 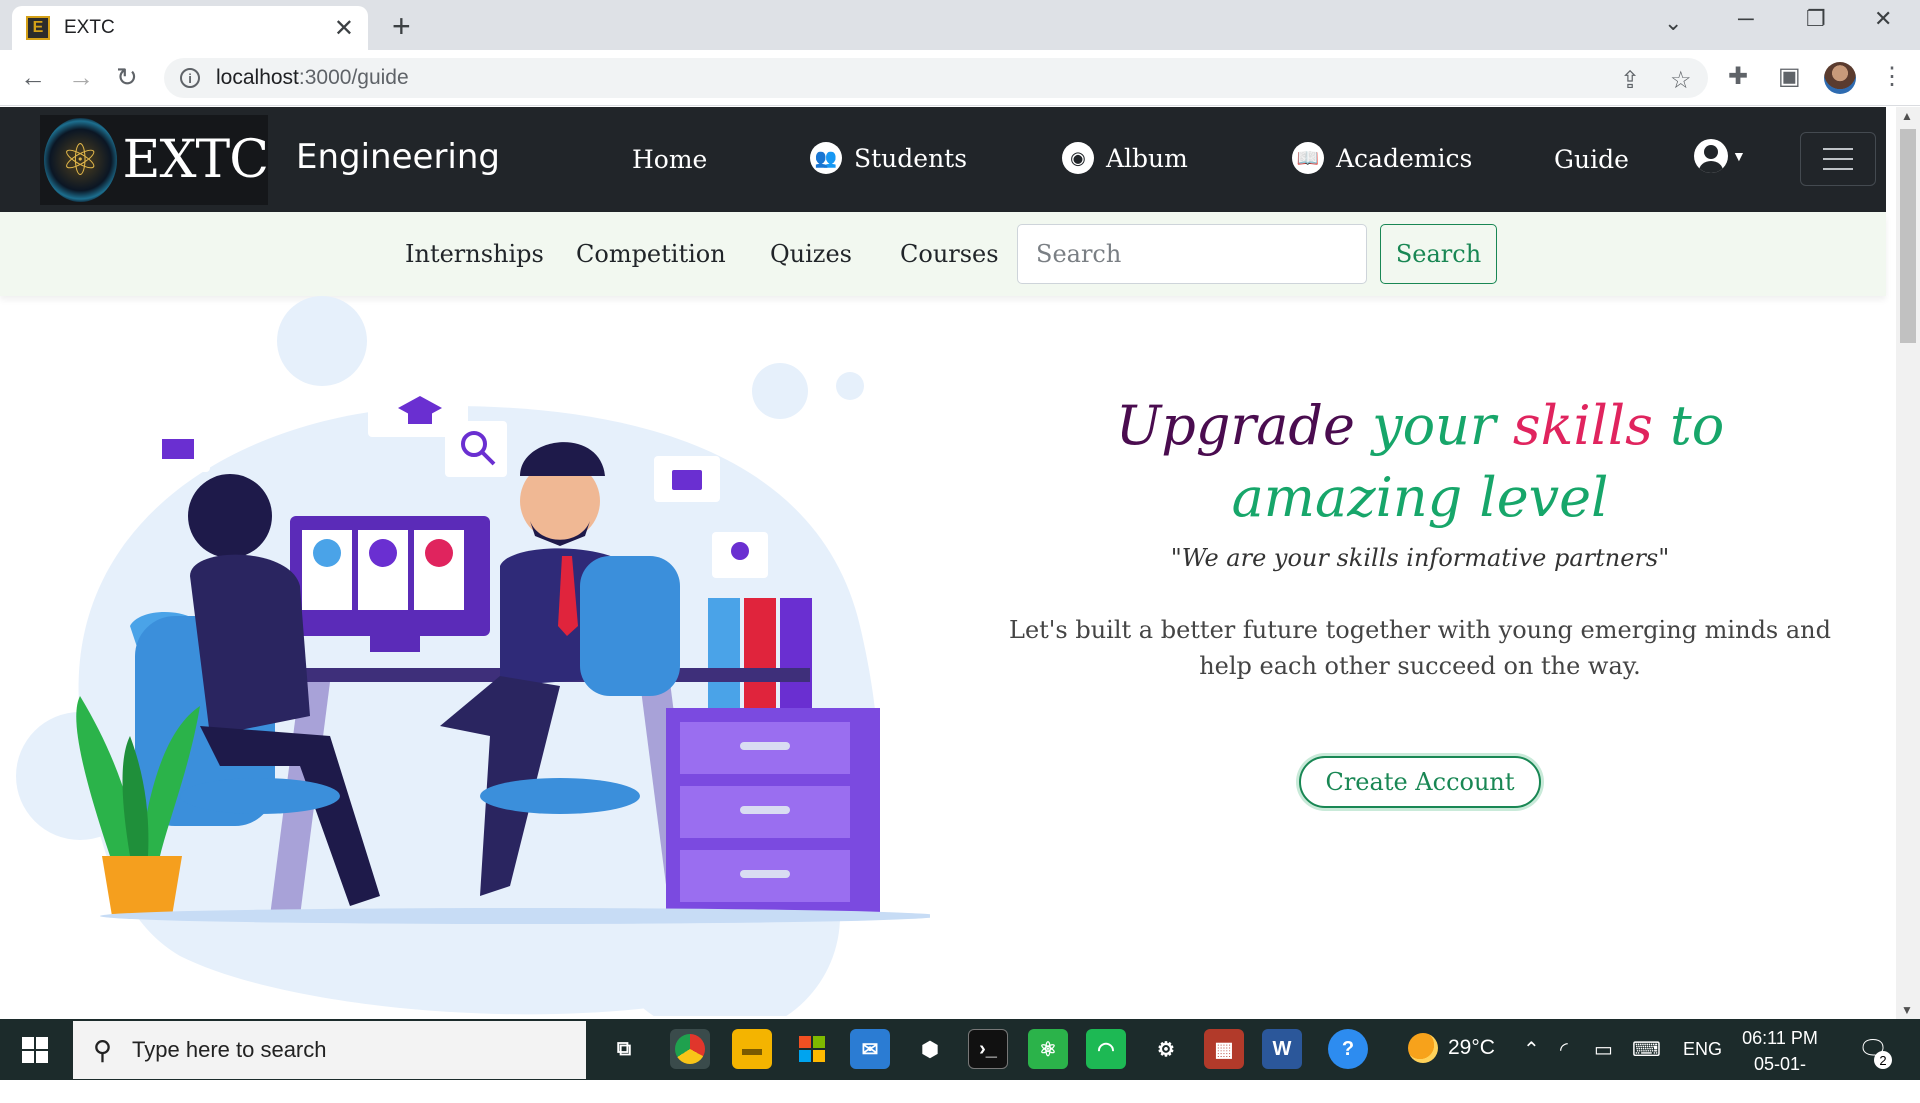 What do you see at coordinates (1908, 563) in the screenshot?
I see `page-scrollbar: ▲ ▼` at bounding box center [1908, 563].